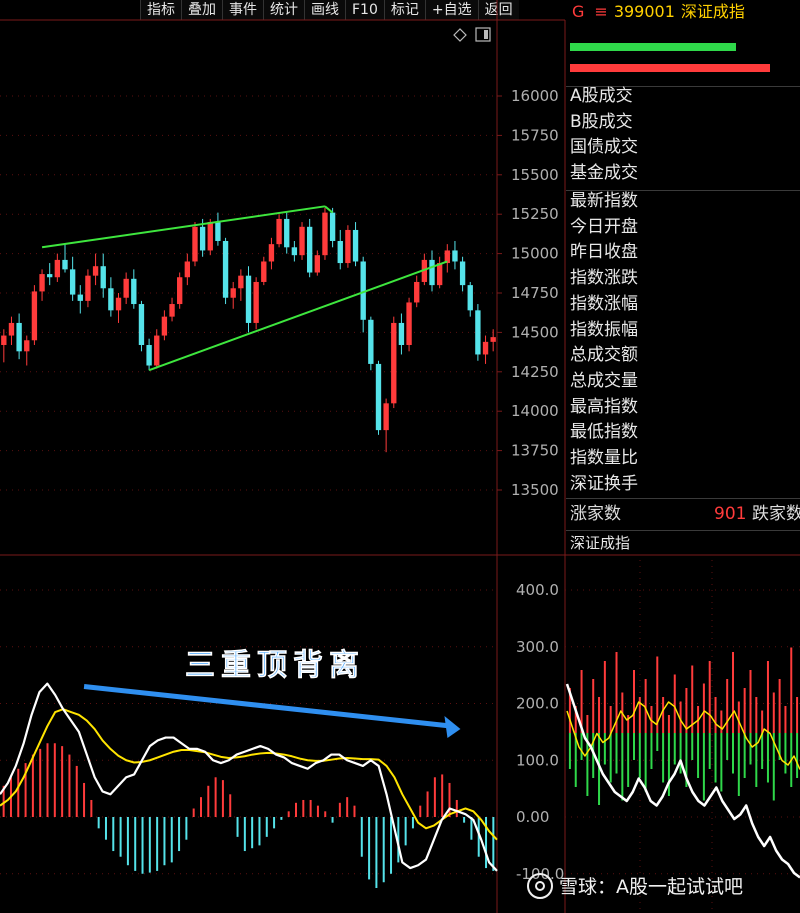 Image resolution: width=800 pixels, height=913 pixels. What do you see at coordinates (601, 96) in the screenshot?
I see `field-label: A股成交` at bounding box center [601, 96].